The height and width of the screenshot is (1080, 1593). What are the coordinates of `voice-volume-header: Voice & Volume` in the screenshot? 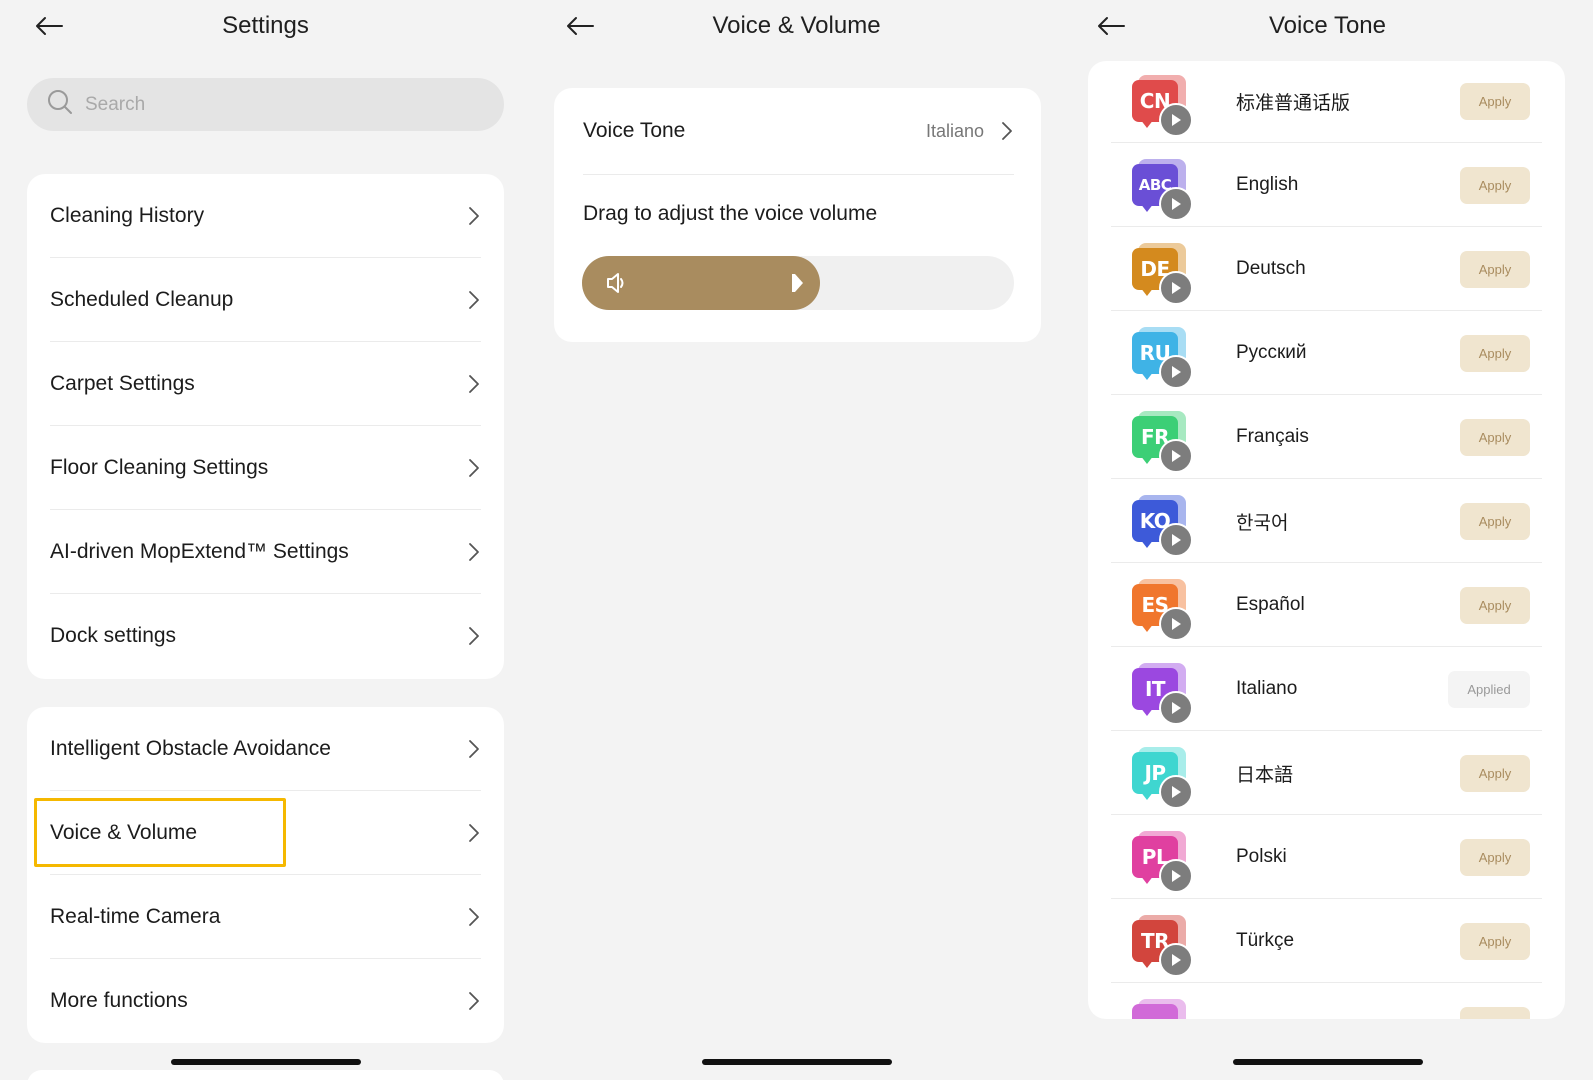 It's located at (796, 26).